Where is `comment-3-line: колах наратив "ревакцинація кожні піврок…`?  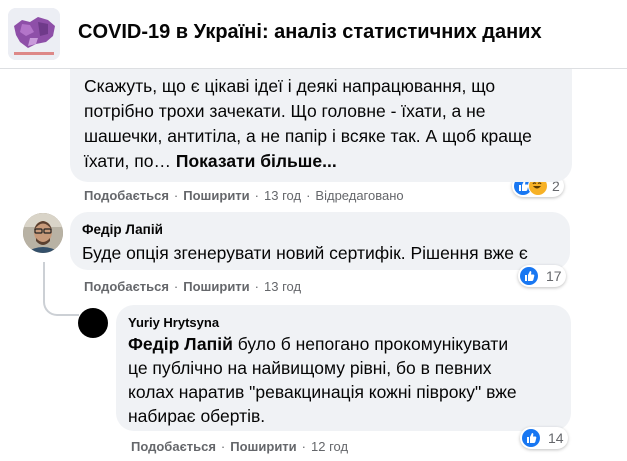 comment-3-line: колах наратив "ревакцинація кожні піврок… is located at coordinates (322, 392).